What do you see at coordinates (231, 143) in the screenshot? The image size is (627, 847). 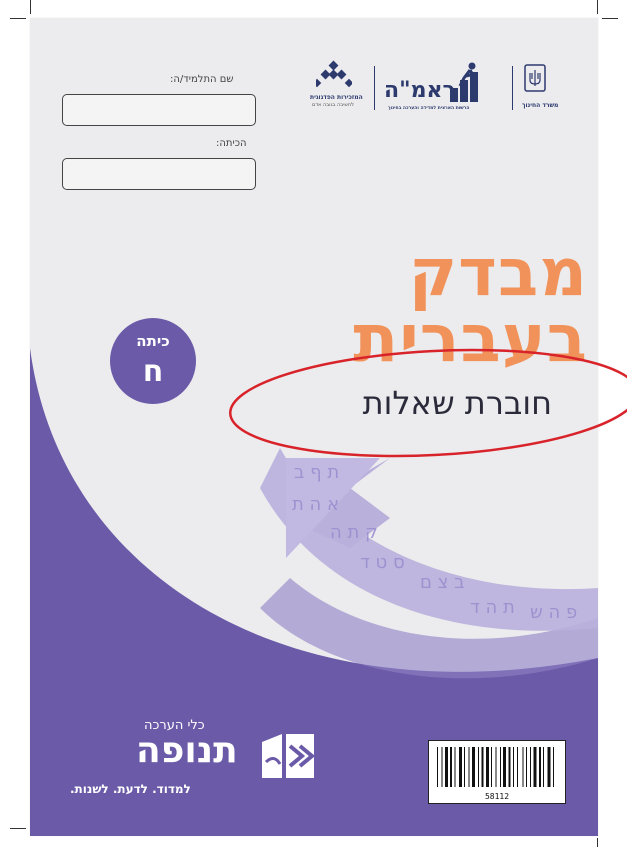 I see `class-label: הכיתה:` at bounding box center [231, 143].